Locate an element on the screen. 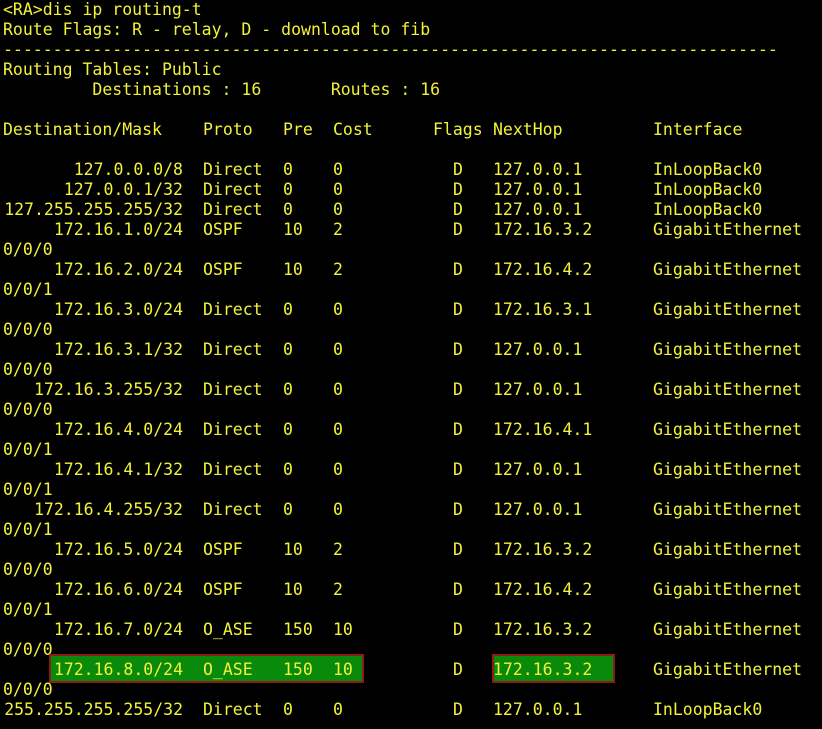 This screenshot has width=822, height=729. destination-cell: 172.16.2.0/24 is located at coordinates (118, 269).